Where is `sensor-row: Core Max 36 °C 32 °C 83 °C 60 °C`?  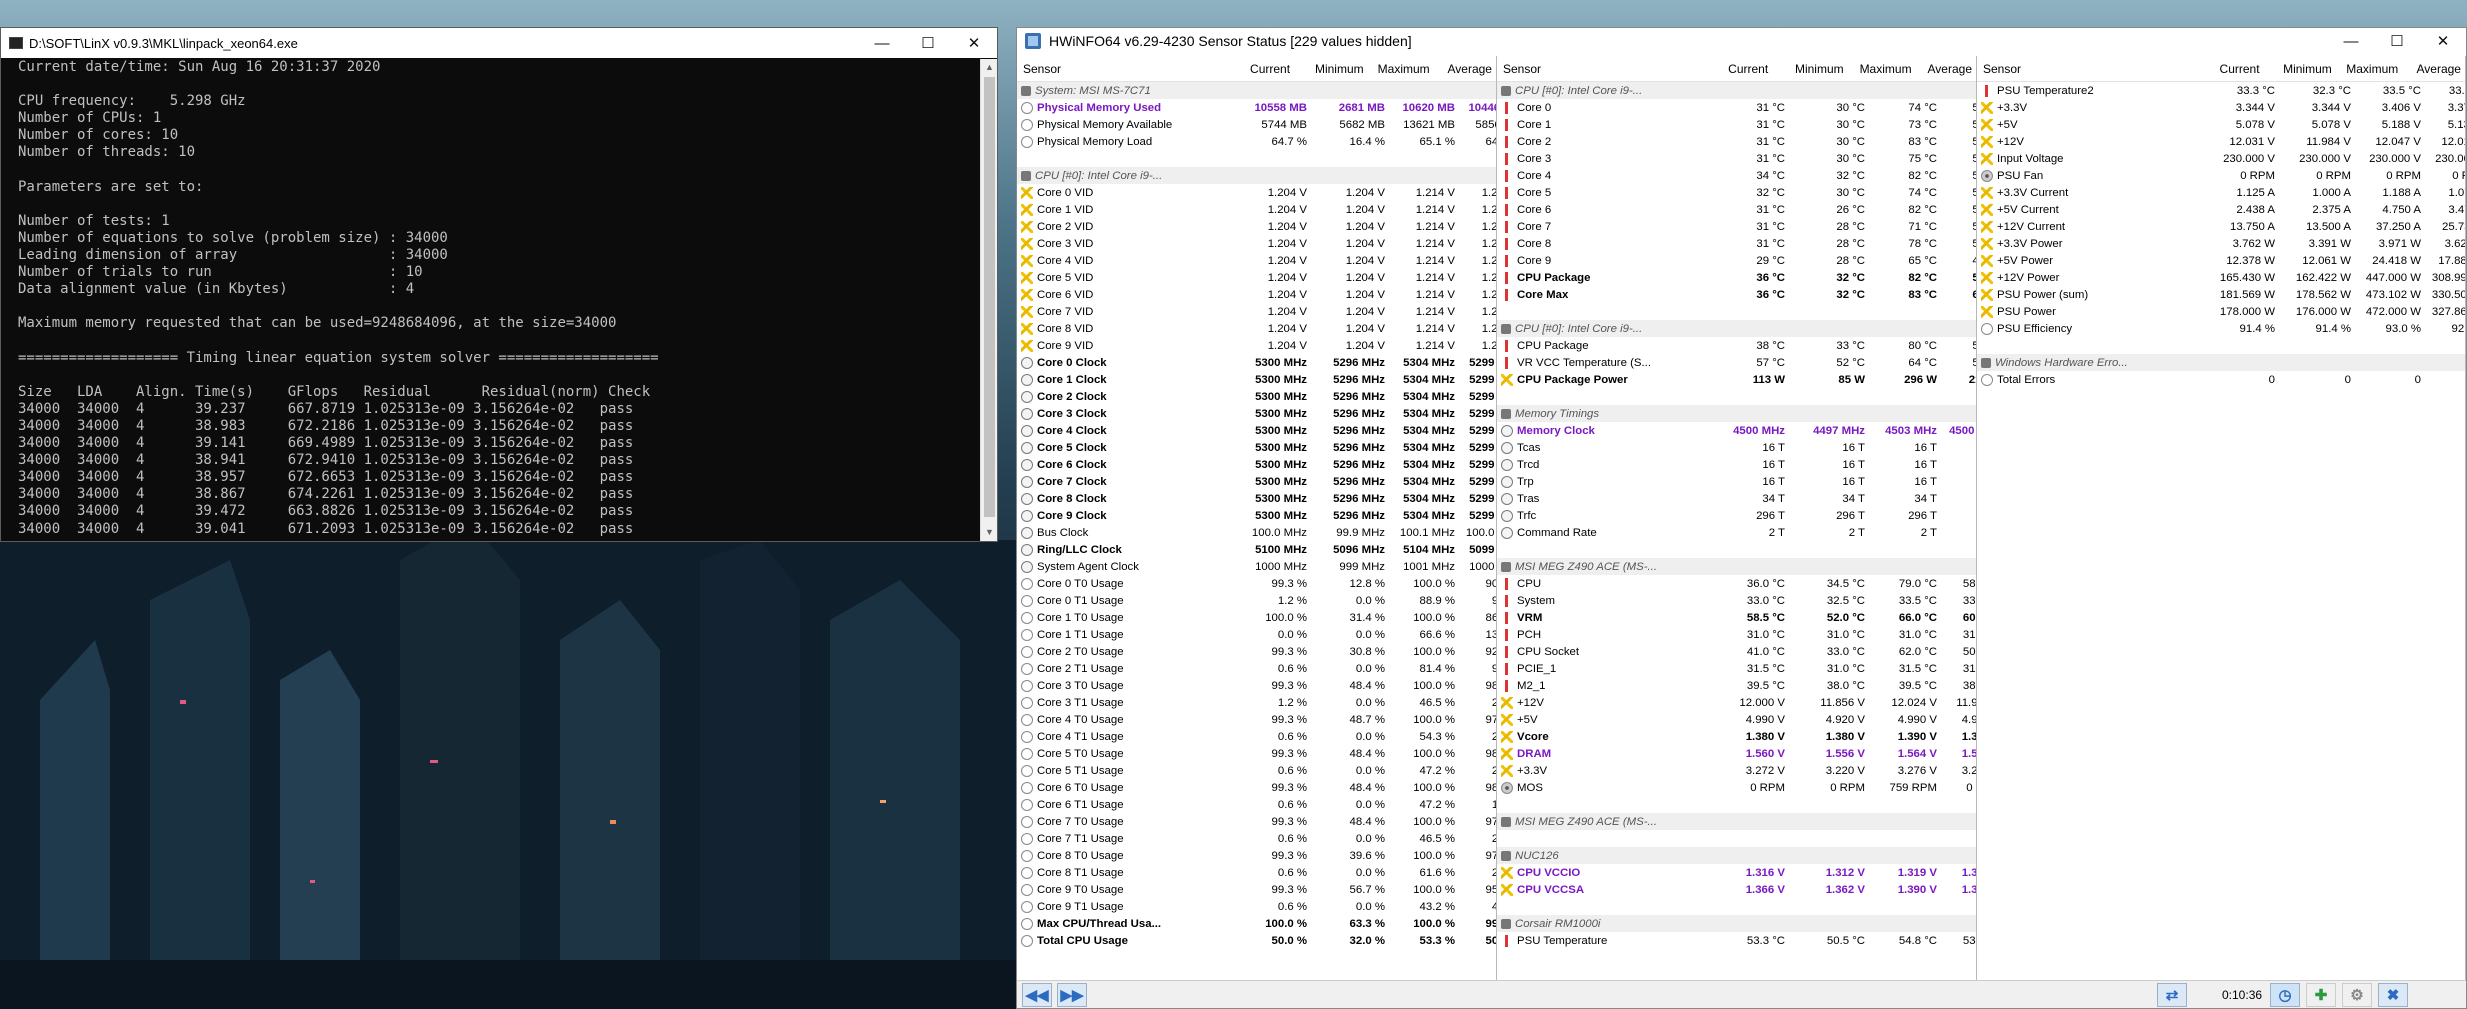 sensor-row: Core Max 36 °C 32 °C 83 °C 60 °C is located at coordinates (1736, 294).